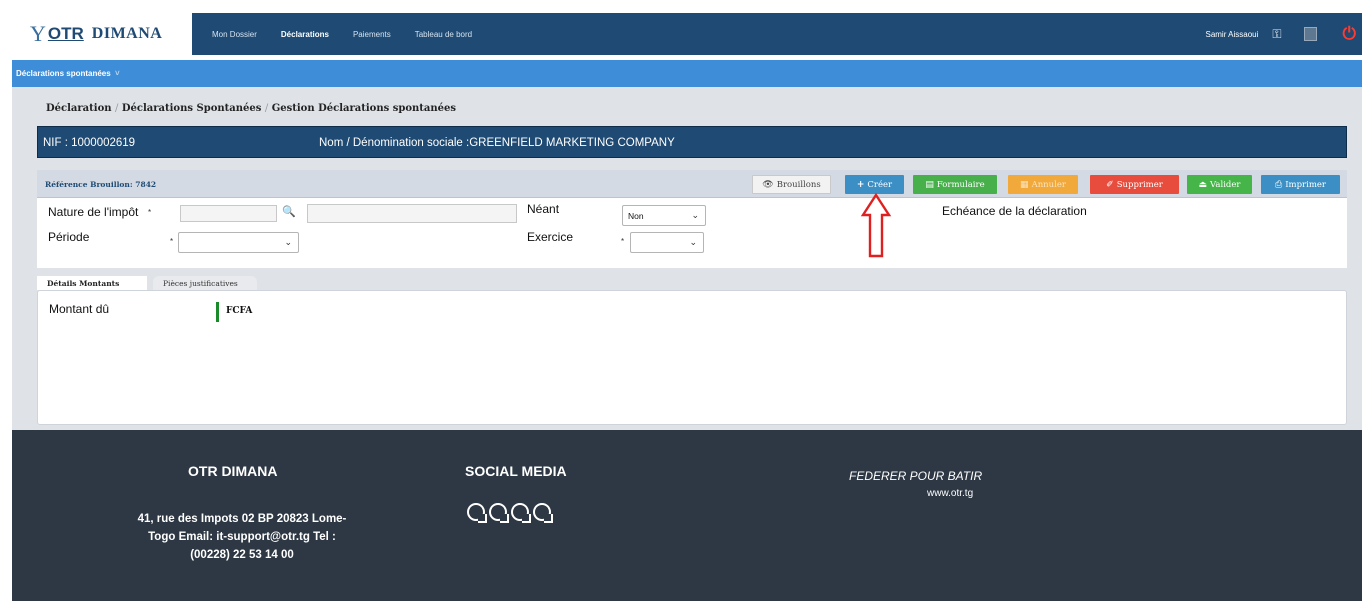 This screenshot has height=601, width=1362. What do you see at coordinates (1276, 34) in the screenshot?
I see `user-key-icon: ⚿` at bounding box center [1276, 34].